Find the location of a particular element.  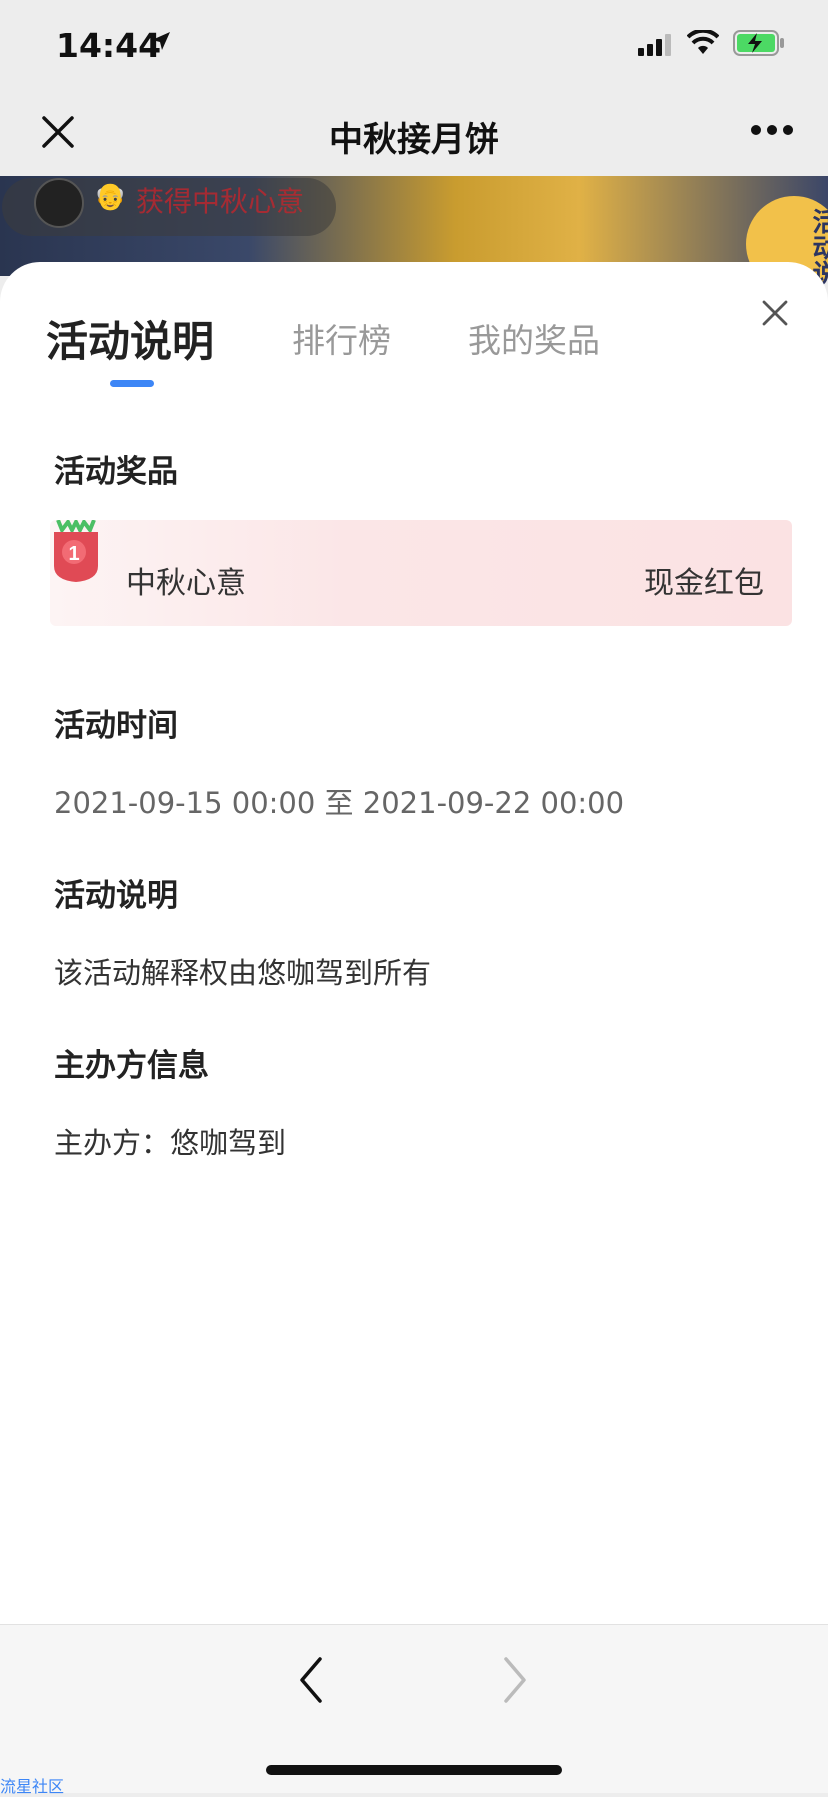

nav-bar: 中秋接月饼 is located at coordinates (414, 133).